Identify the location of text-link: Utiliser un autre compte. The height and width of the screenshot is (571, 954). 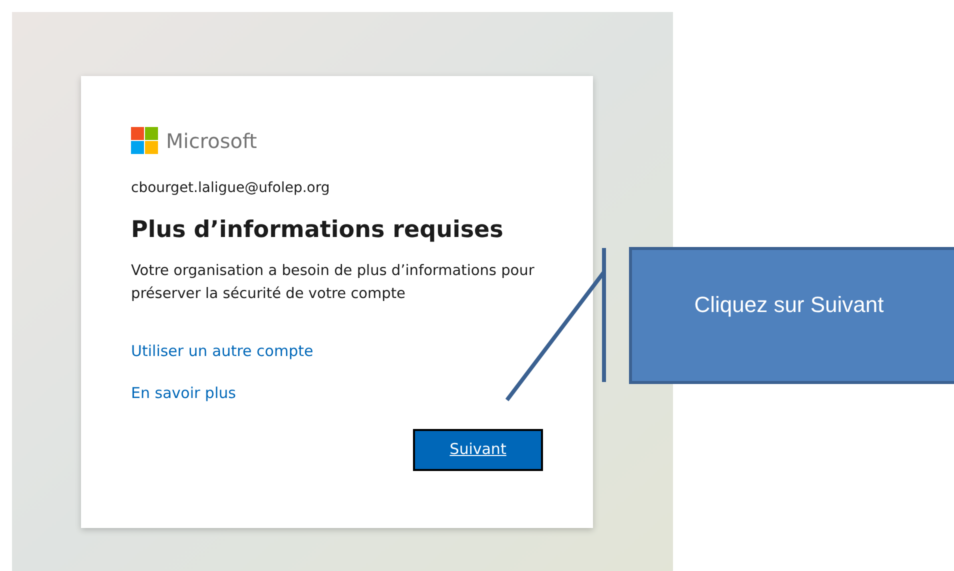
(222, 351).